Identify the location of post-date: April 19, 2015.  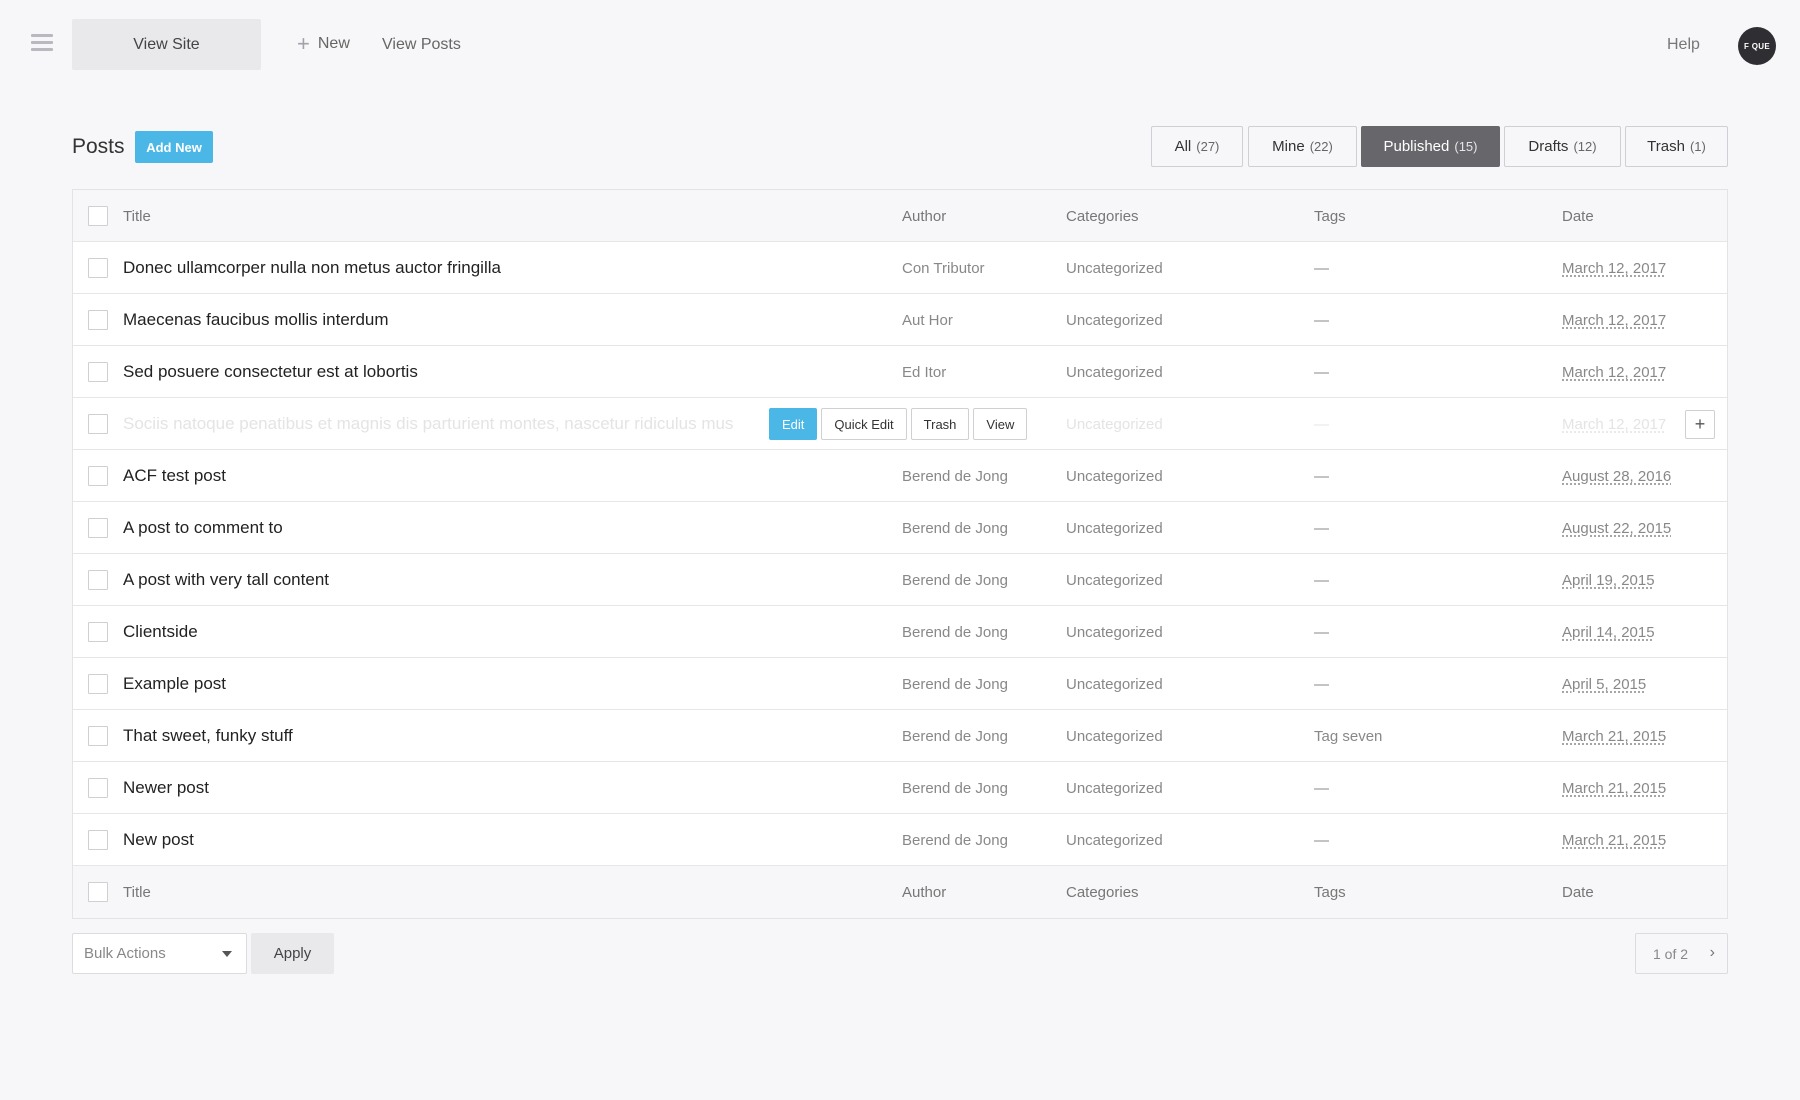
(1608, 580).